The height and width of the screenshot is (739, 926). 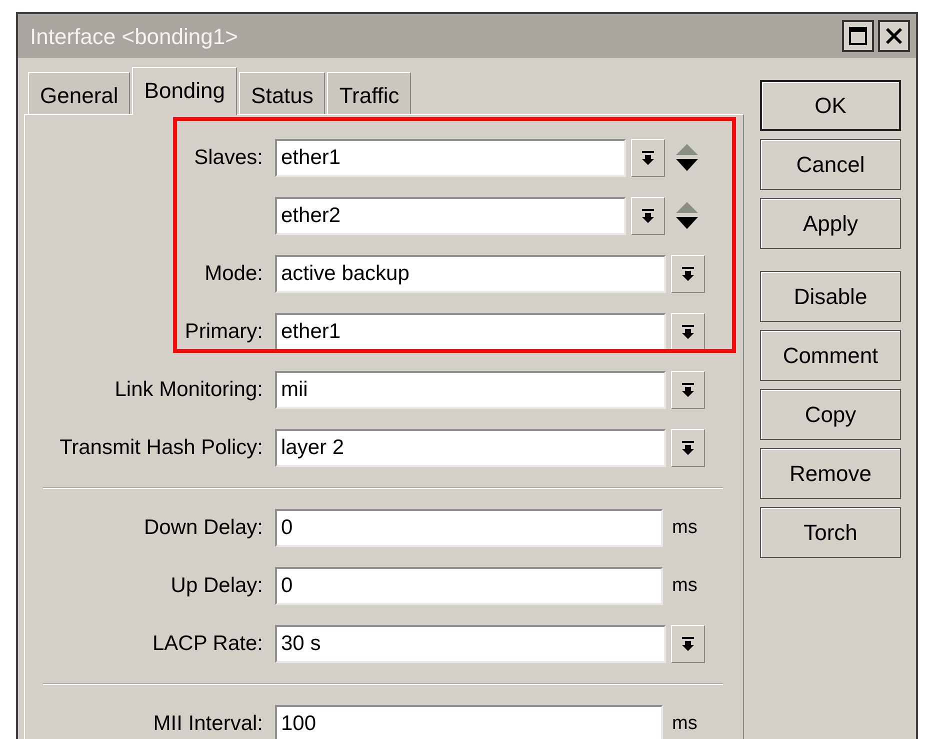 What do you see at coordinates (79, 93) in the screenshot?
I see `tab: General` at bounding box center [79, 93].